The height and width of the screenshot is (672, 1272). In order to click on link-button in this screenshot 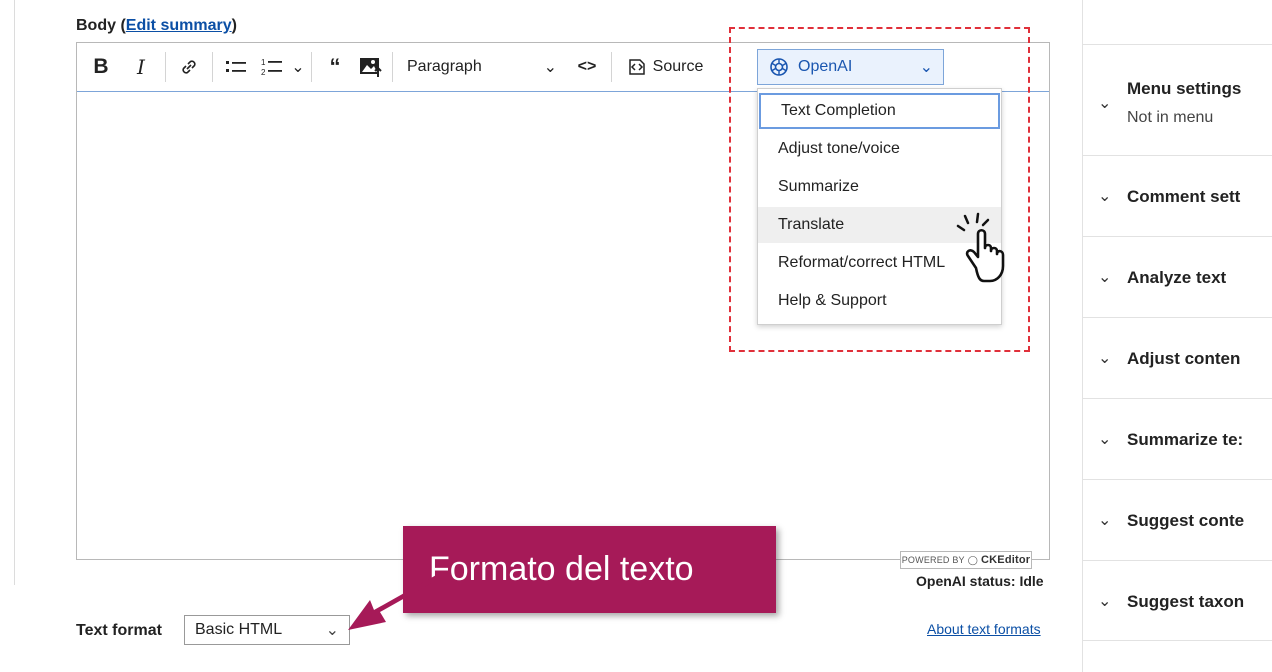, I will do `click(189, 67)`.